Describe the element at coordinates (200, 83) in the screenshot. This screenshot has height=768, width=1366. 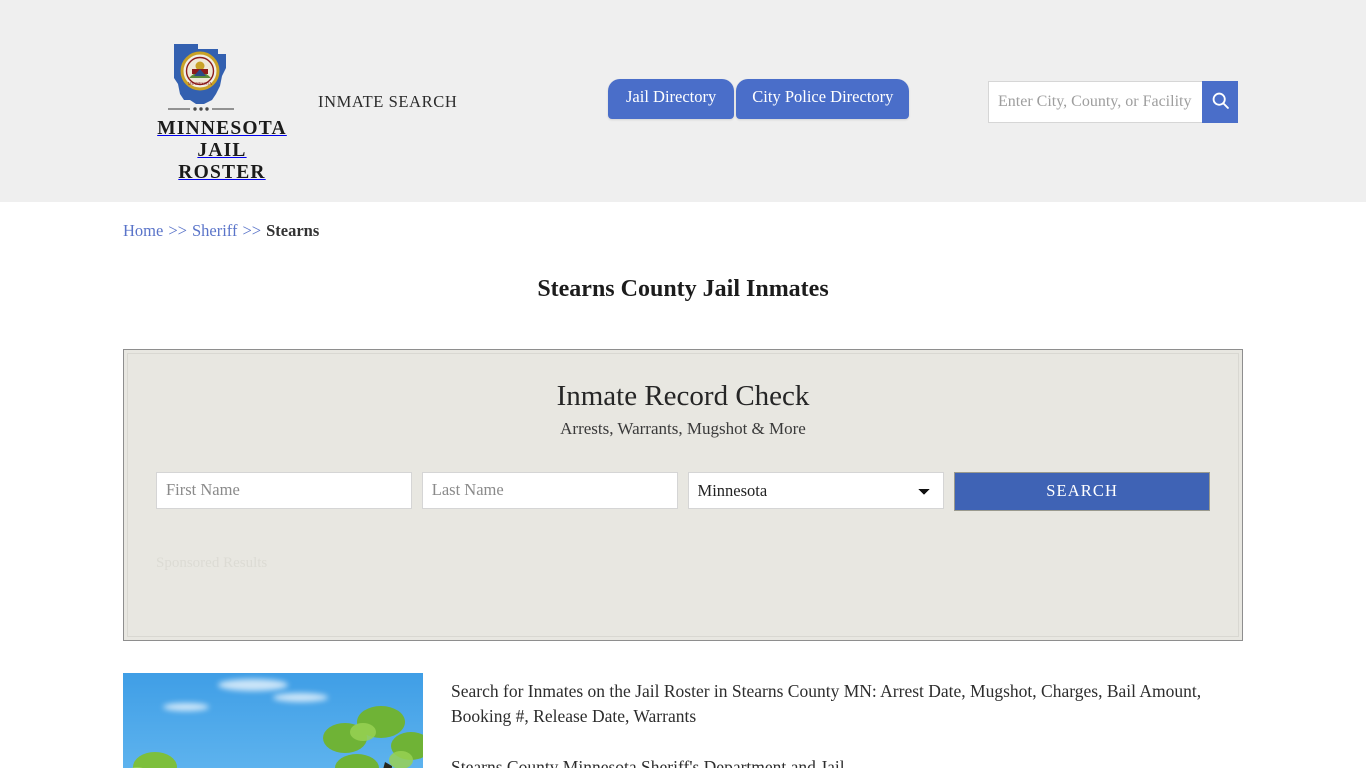
I see `svg-text: MINNESOTA` at that location.